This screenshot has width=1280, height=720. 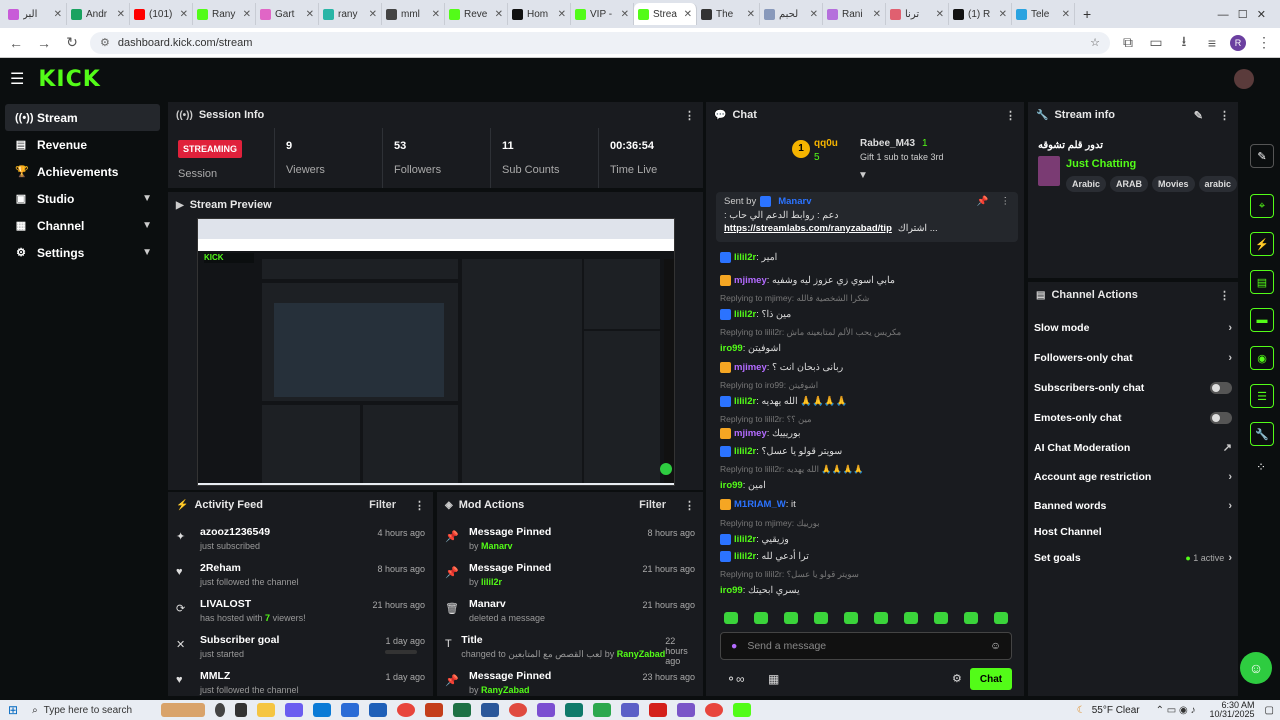 What do you see at coordinates (505, 690) in the screenshot?
I see `mod-user: RanyZabad` at bounding box center [505, 690].